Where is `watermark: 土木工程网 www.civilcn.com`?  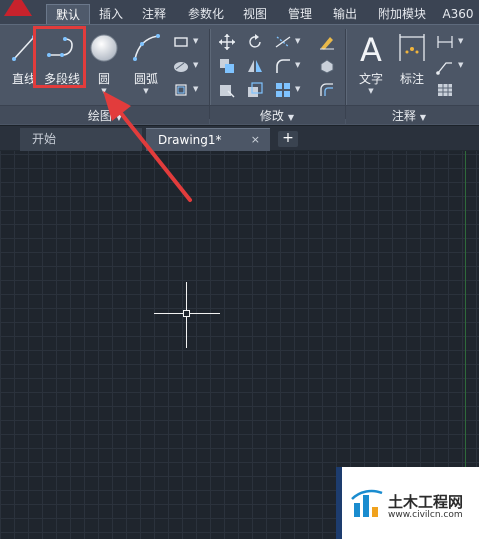 watermark: 土木工程网 www.civilcn.com is located at coordinates (407, 503).